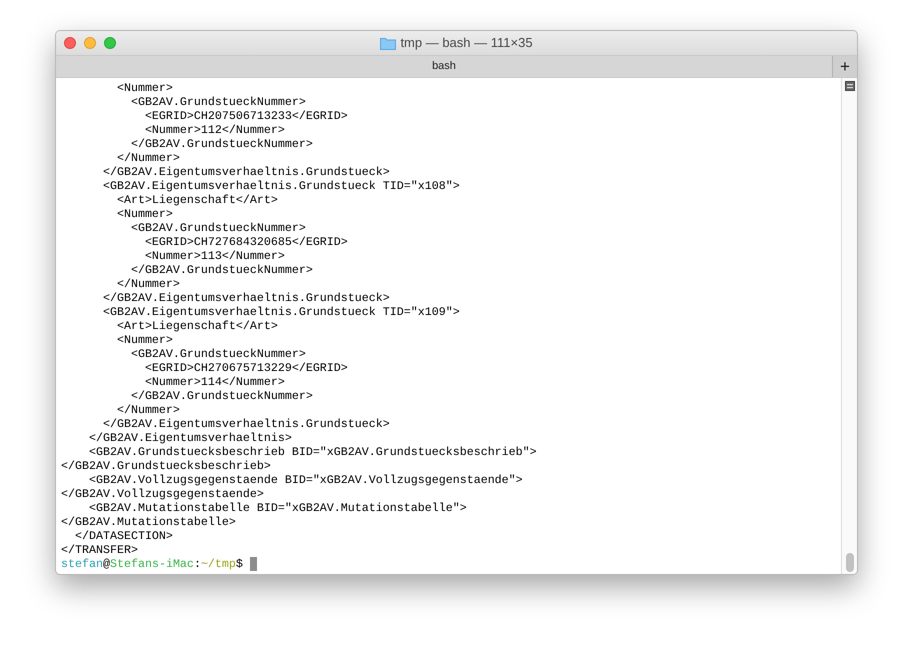  I want to click on output-line: <GB2AV.Mutationstabelle BID="xGB2AV.Mutationstabelle">, so click(278, 508).